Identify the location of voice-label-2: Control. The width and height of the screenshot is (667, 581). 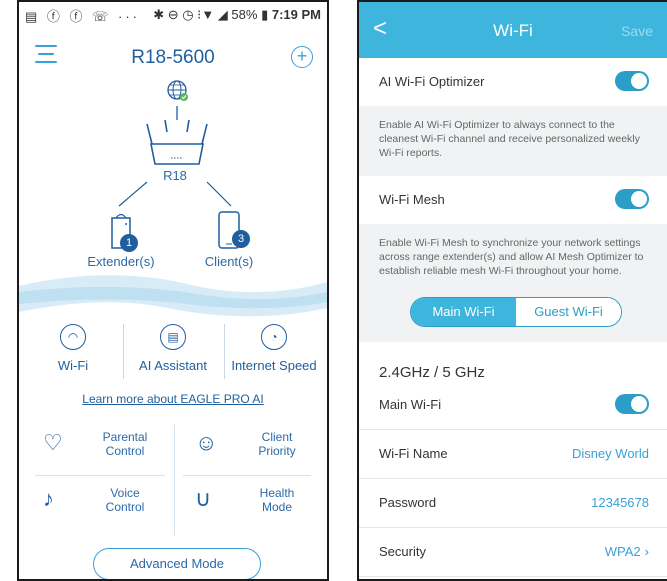
(125, 507).